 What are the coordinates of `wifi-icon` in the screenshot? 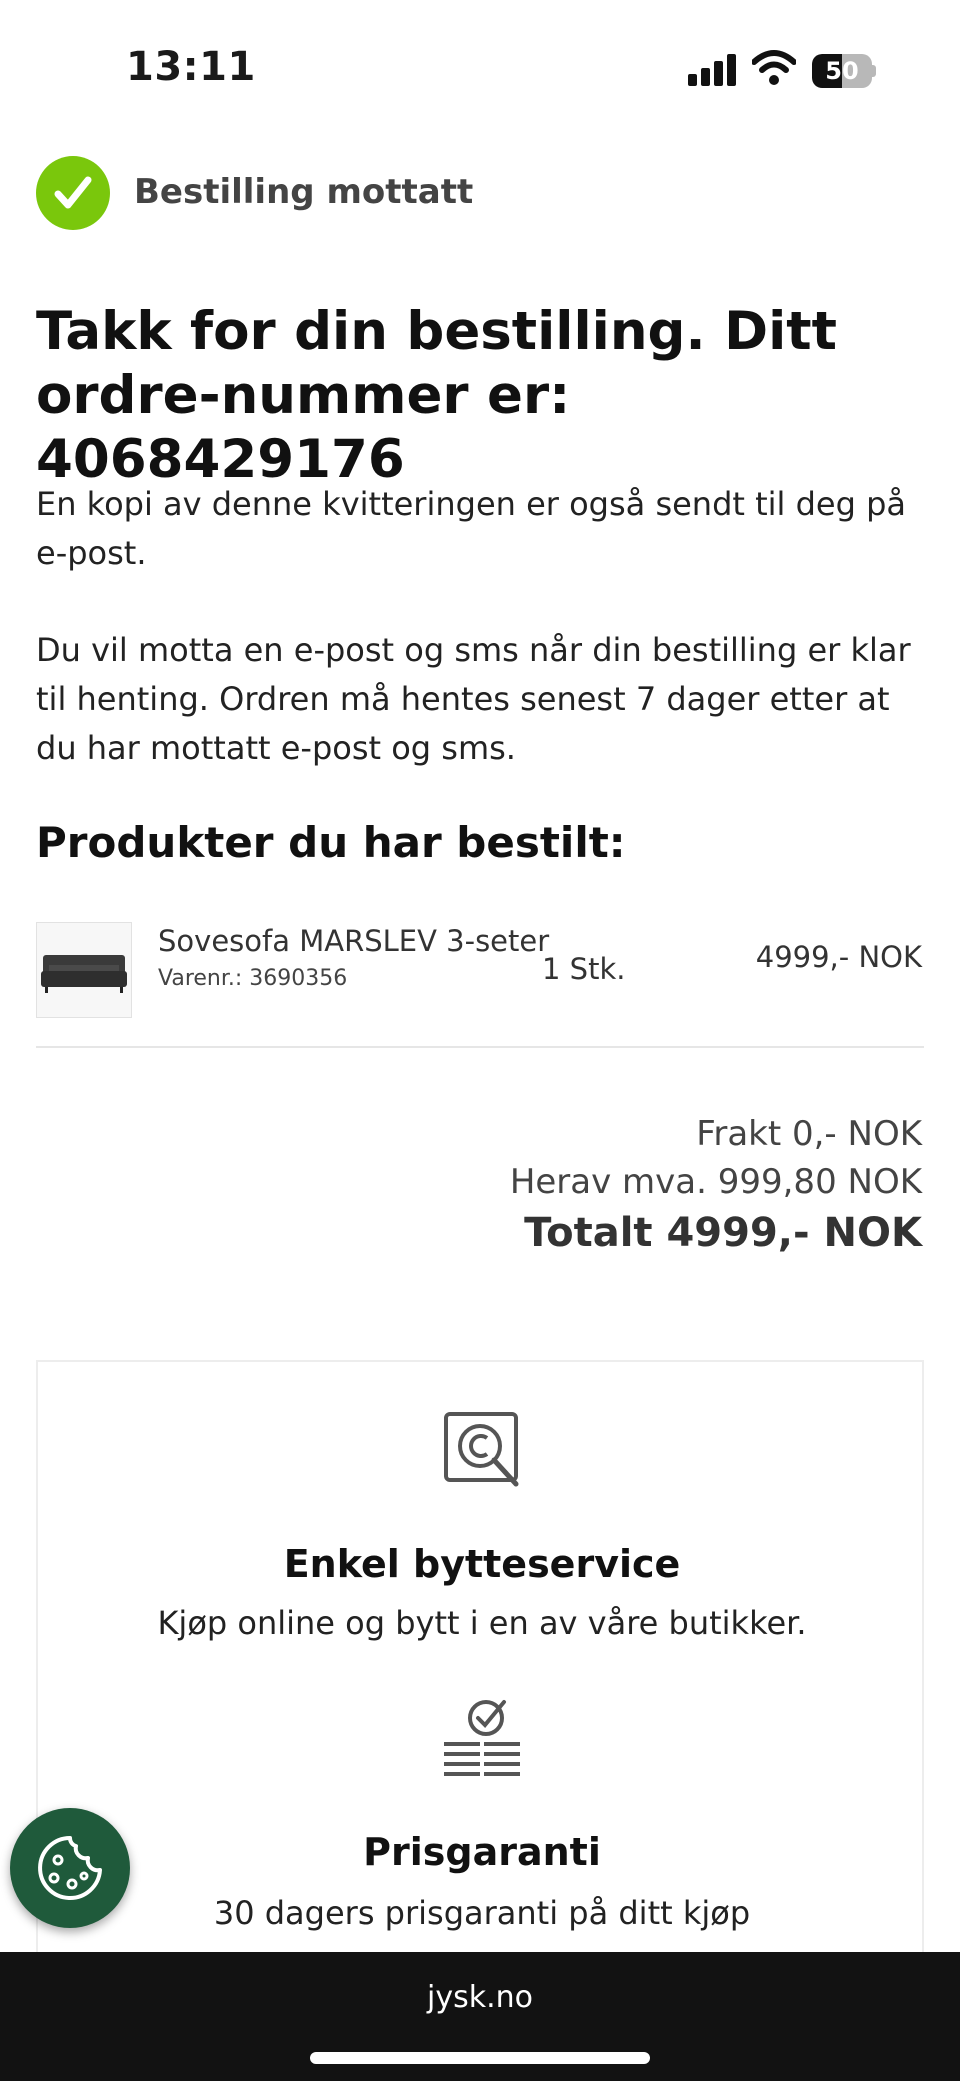 It's located at (774, 68).